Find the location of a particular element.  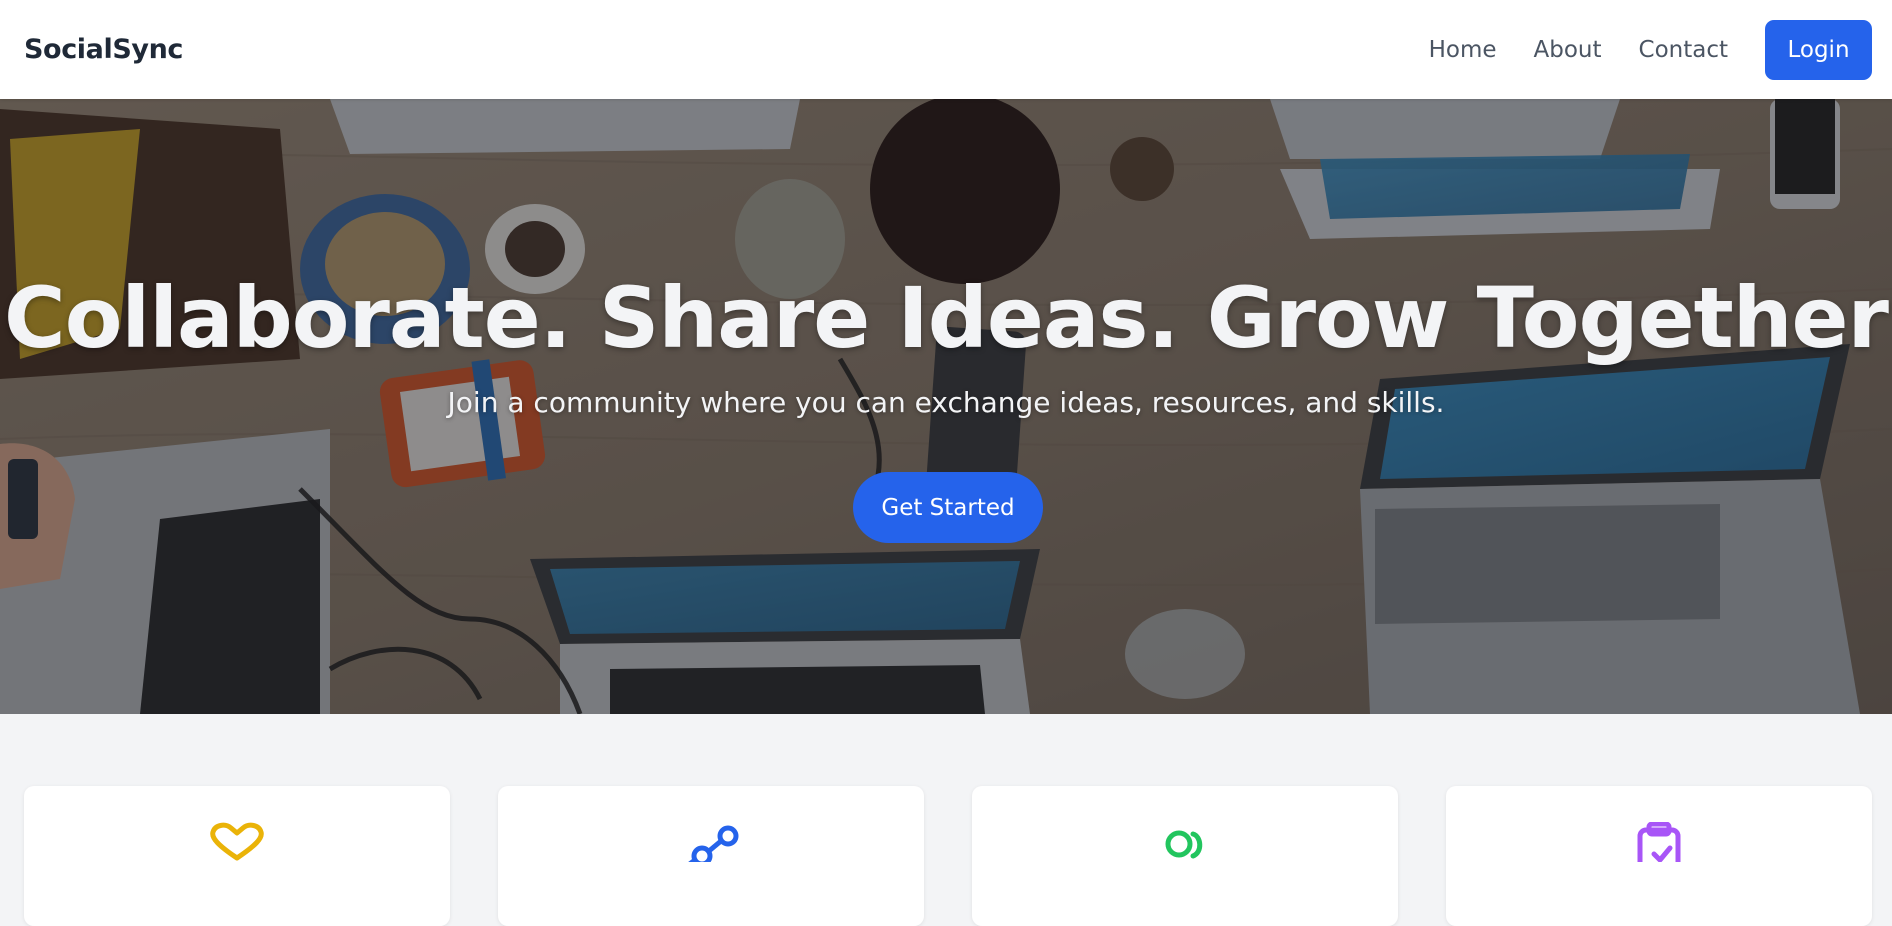

login-button: Login is located at coordinates (1818, 49).